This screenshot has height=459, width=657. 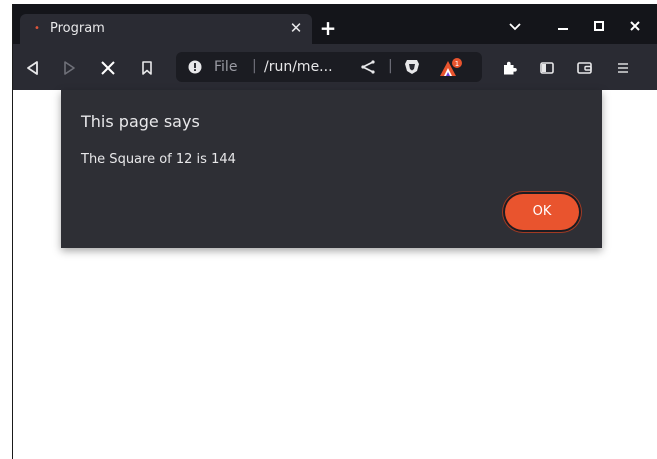 I want to click on bookmark-button, so click(x=147, y=68).